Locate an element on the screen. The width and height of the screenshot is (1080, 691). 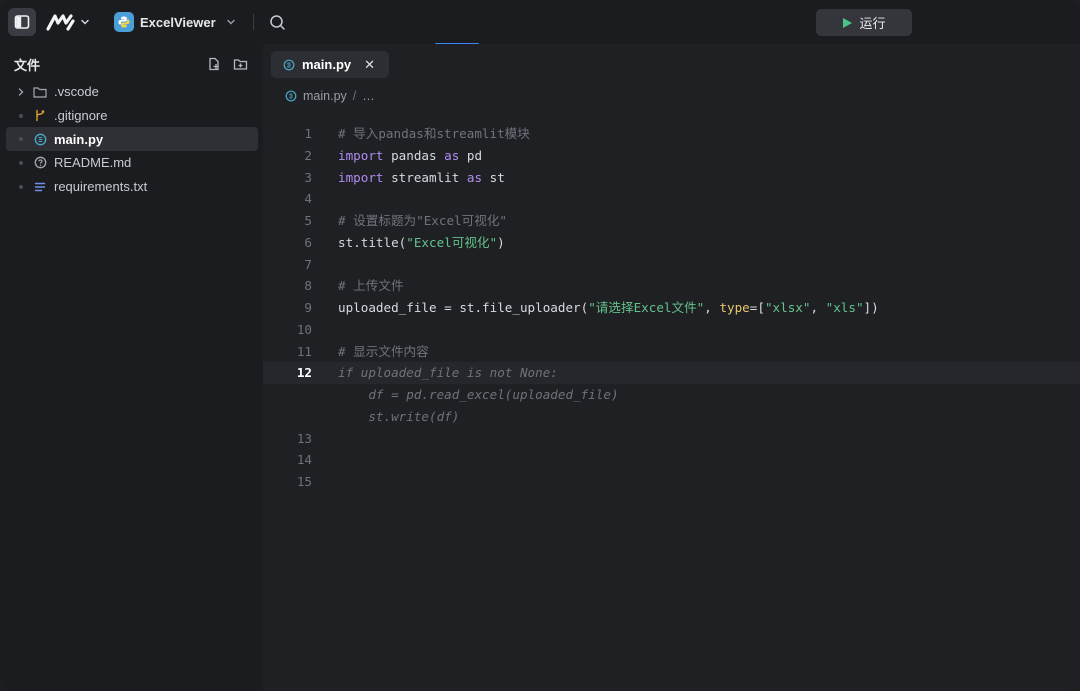
line-number: 12 is located at coordinates (304, 373).